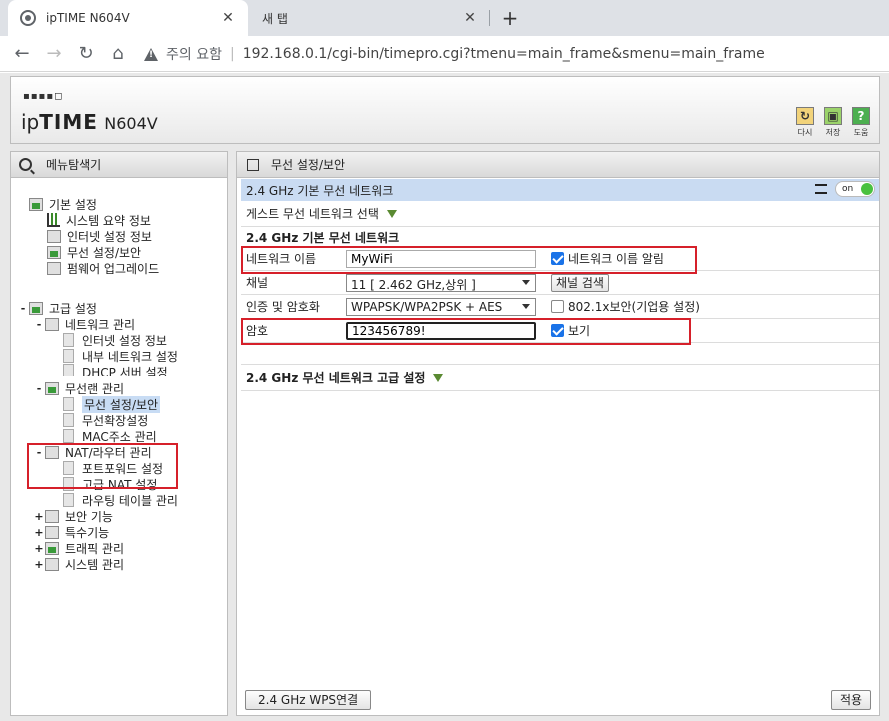 The width and height of the screenshot is (889, 721). I want to click on menu-internet-info: 인터넷 설정 정보, so click(99, 236).